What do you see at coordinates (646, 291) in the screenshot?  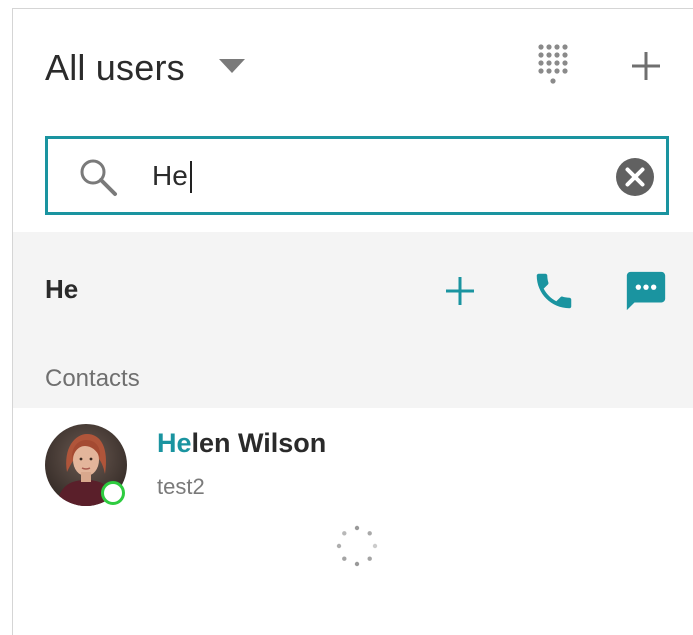 I see `chat-icon` at bounding box center [646, 291].